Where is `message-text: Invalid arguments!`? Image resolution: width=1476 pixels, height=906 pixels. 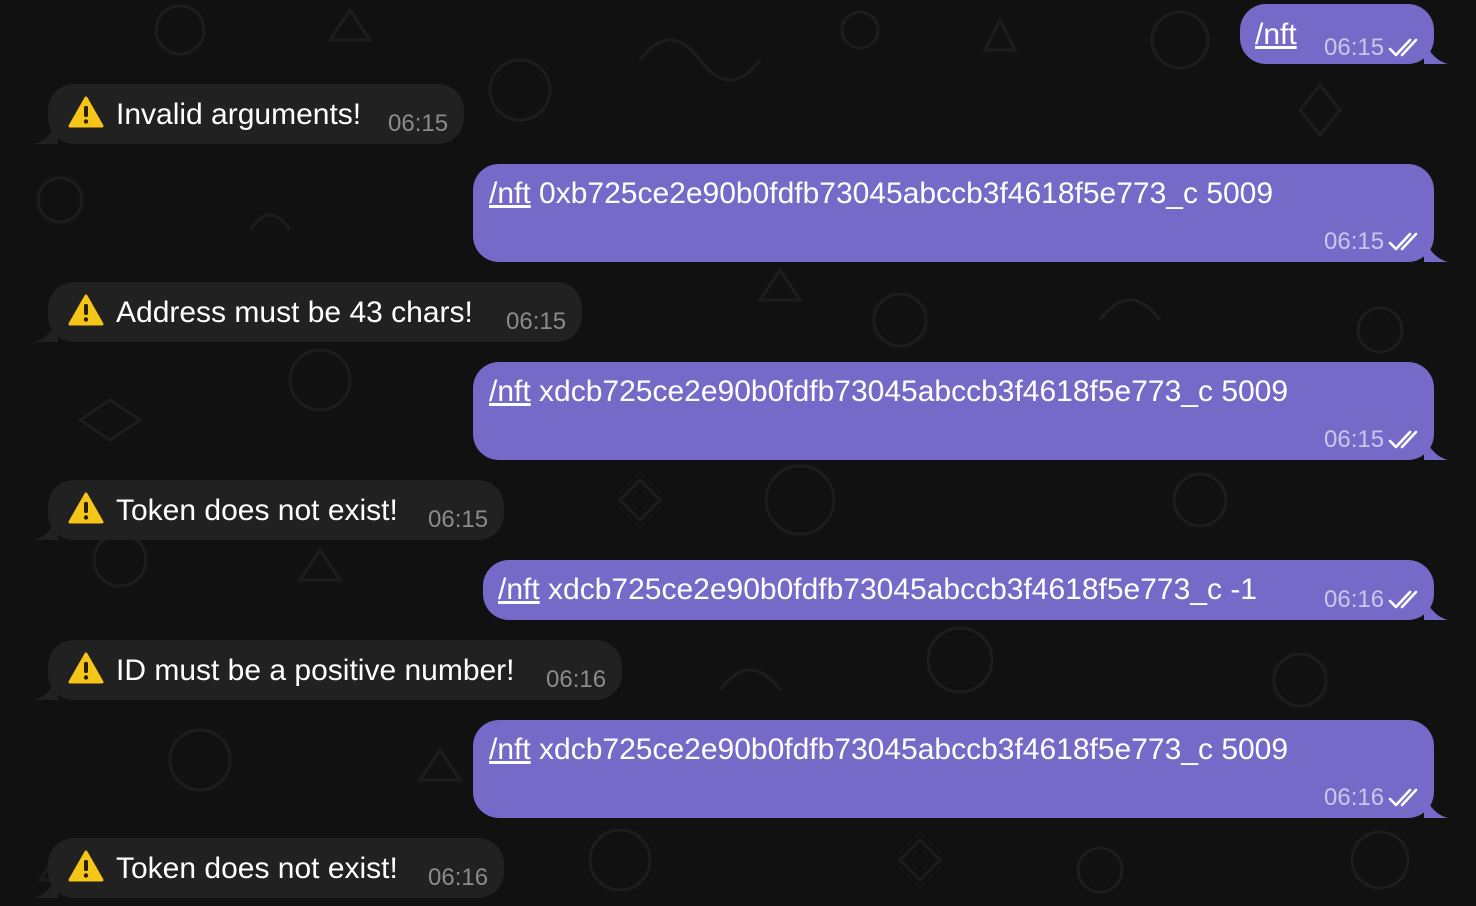 message-text: Invalid arguments! is located at coordinates (239, 114).